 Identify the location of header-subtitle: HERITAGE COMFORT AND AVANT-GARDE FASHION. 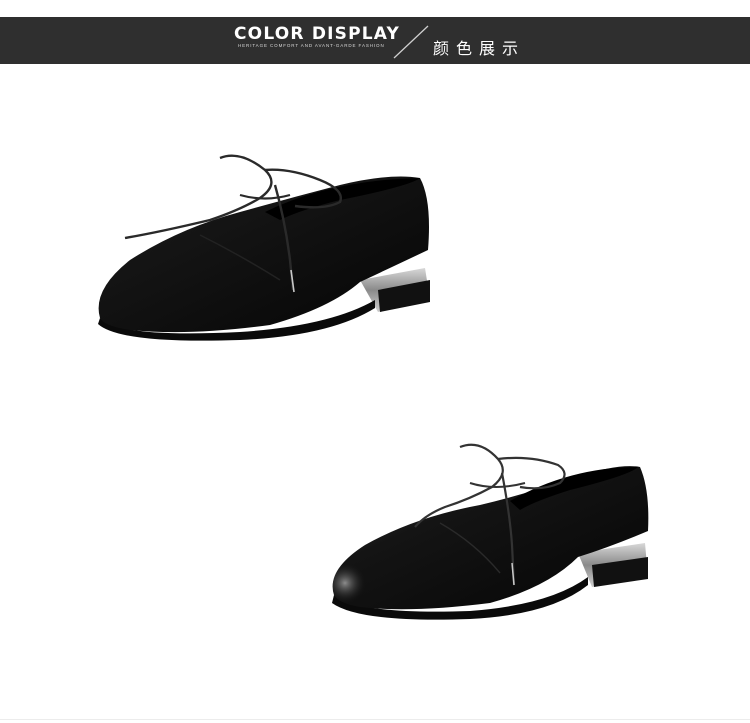
(311, 45).